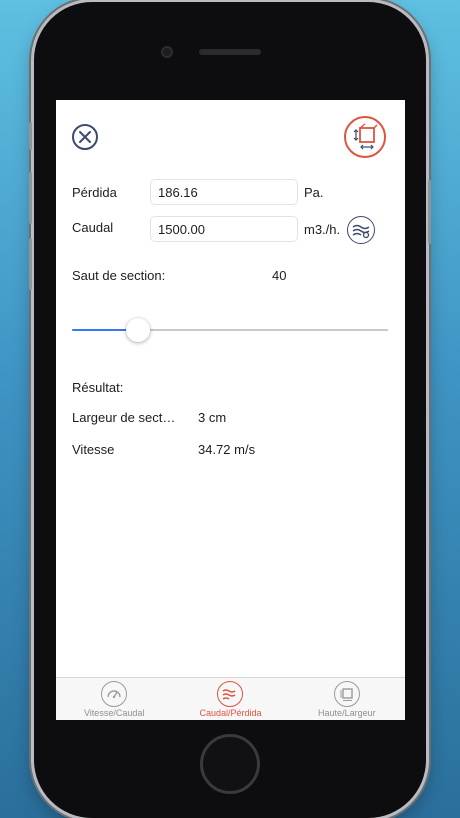 The width and height of the screenshot is (460, 818). I want to click on airflow-icon, so click(230, 694).